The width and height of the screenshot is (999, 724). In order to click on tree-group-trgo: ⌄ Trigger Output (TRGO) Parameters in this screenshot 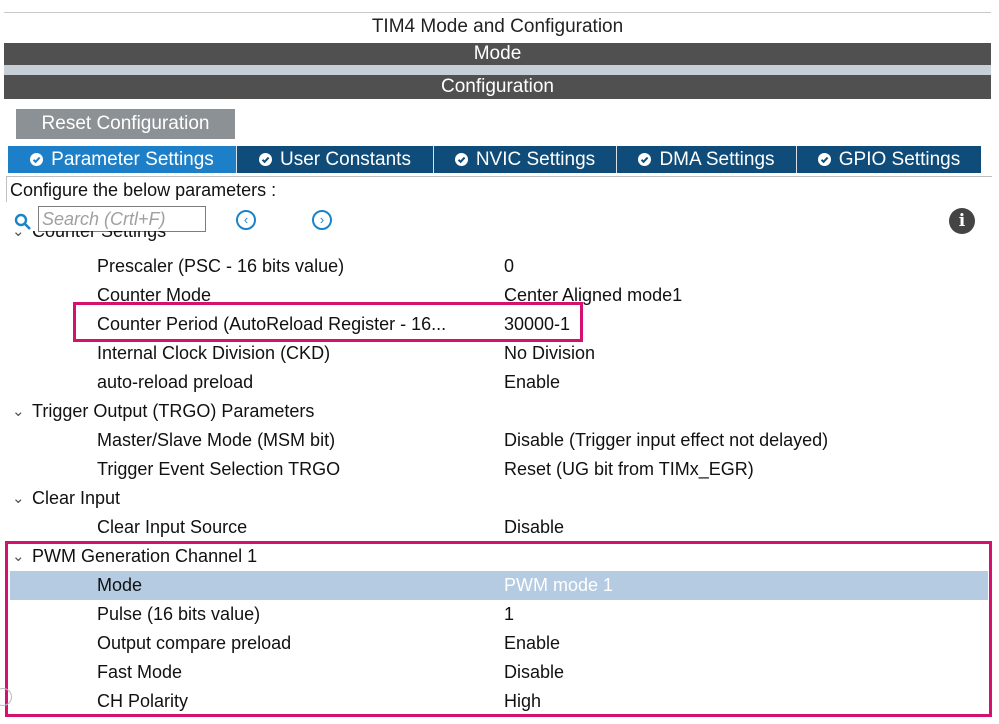, I will do `click(499, 411)`.